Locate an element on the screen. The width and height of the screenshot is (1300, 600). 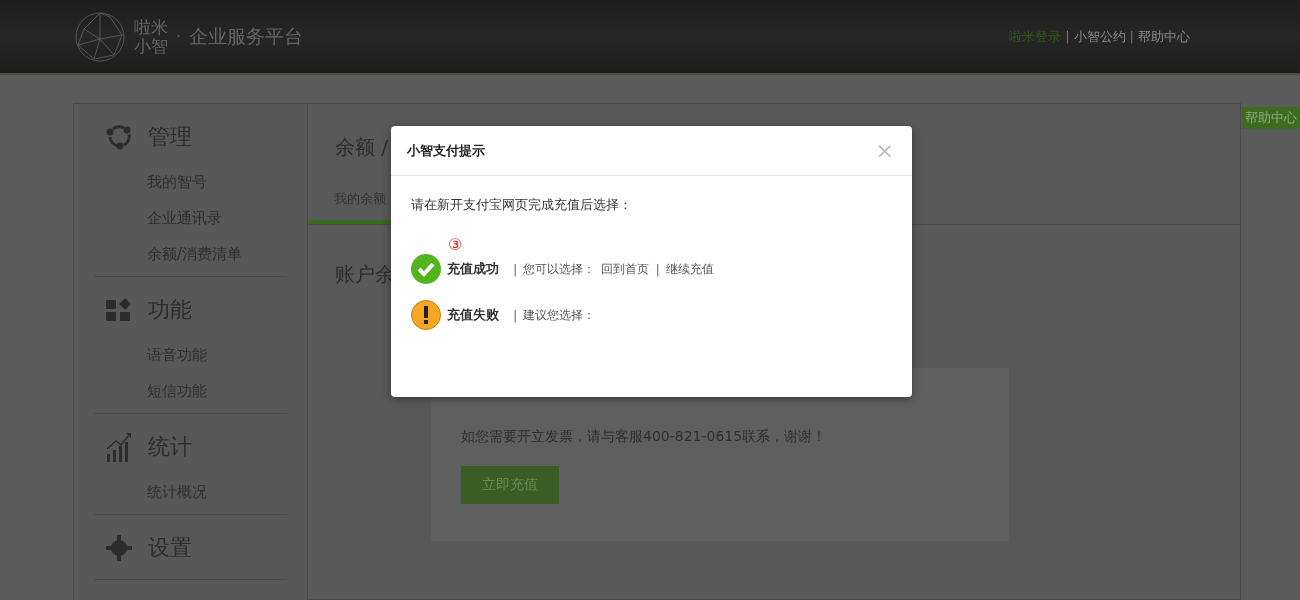
chart-icon is located at coordinates (119, 447).